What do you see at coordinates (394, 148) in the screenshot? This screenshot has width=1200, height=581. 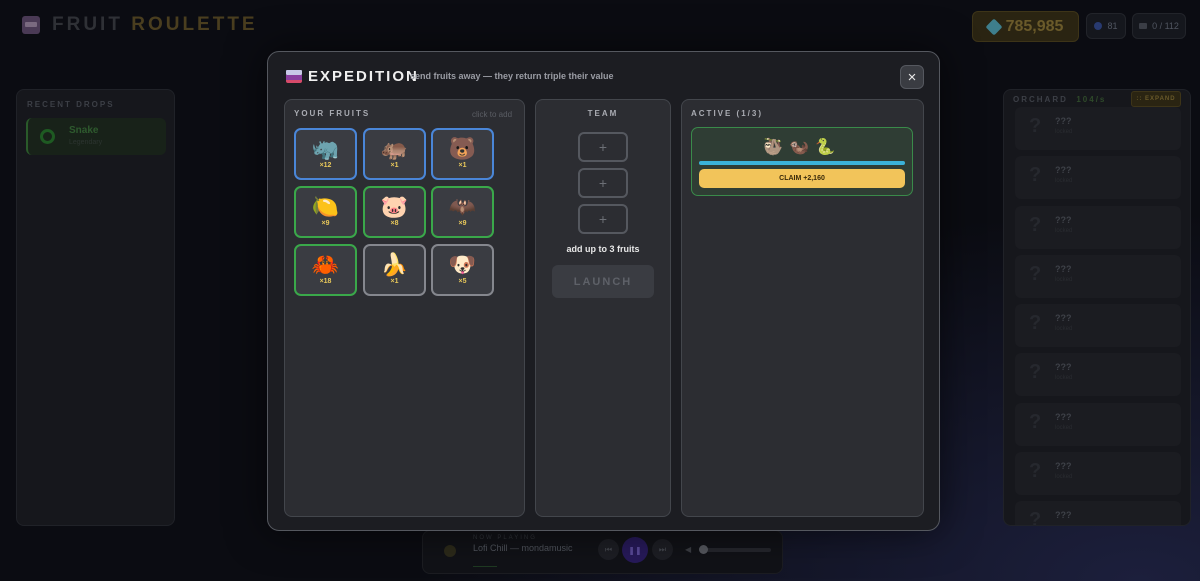 I see `fruit-icon: 🦛` at bounding box center [394, 148].